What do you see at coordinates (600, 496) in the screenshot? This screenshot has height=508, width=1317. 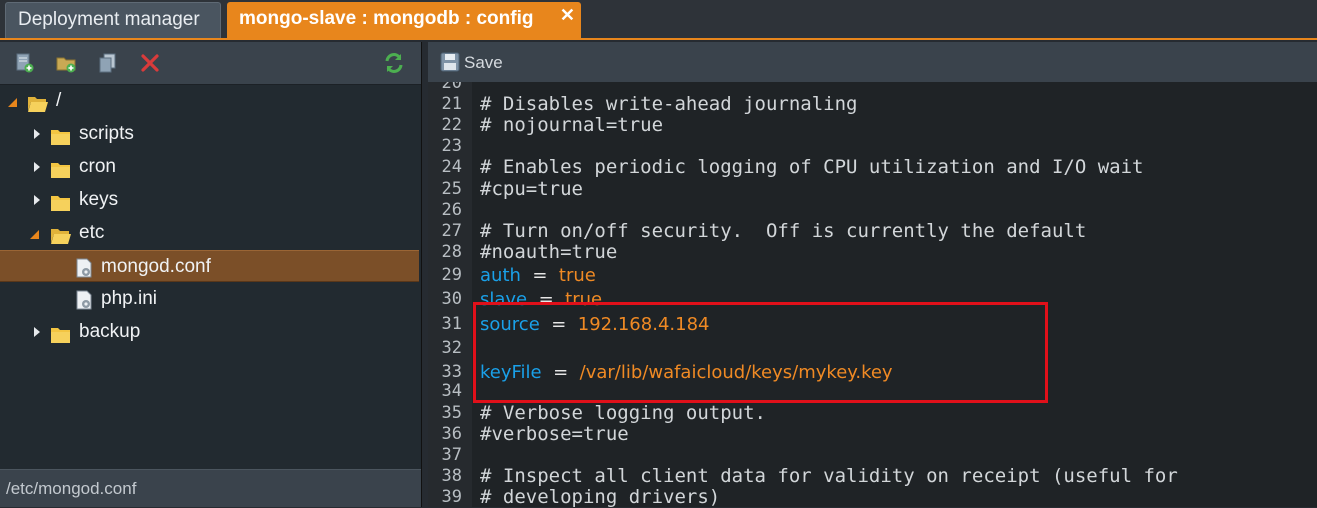 I see `code-text: # developing drivers)` at bounding box center [600, 496].